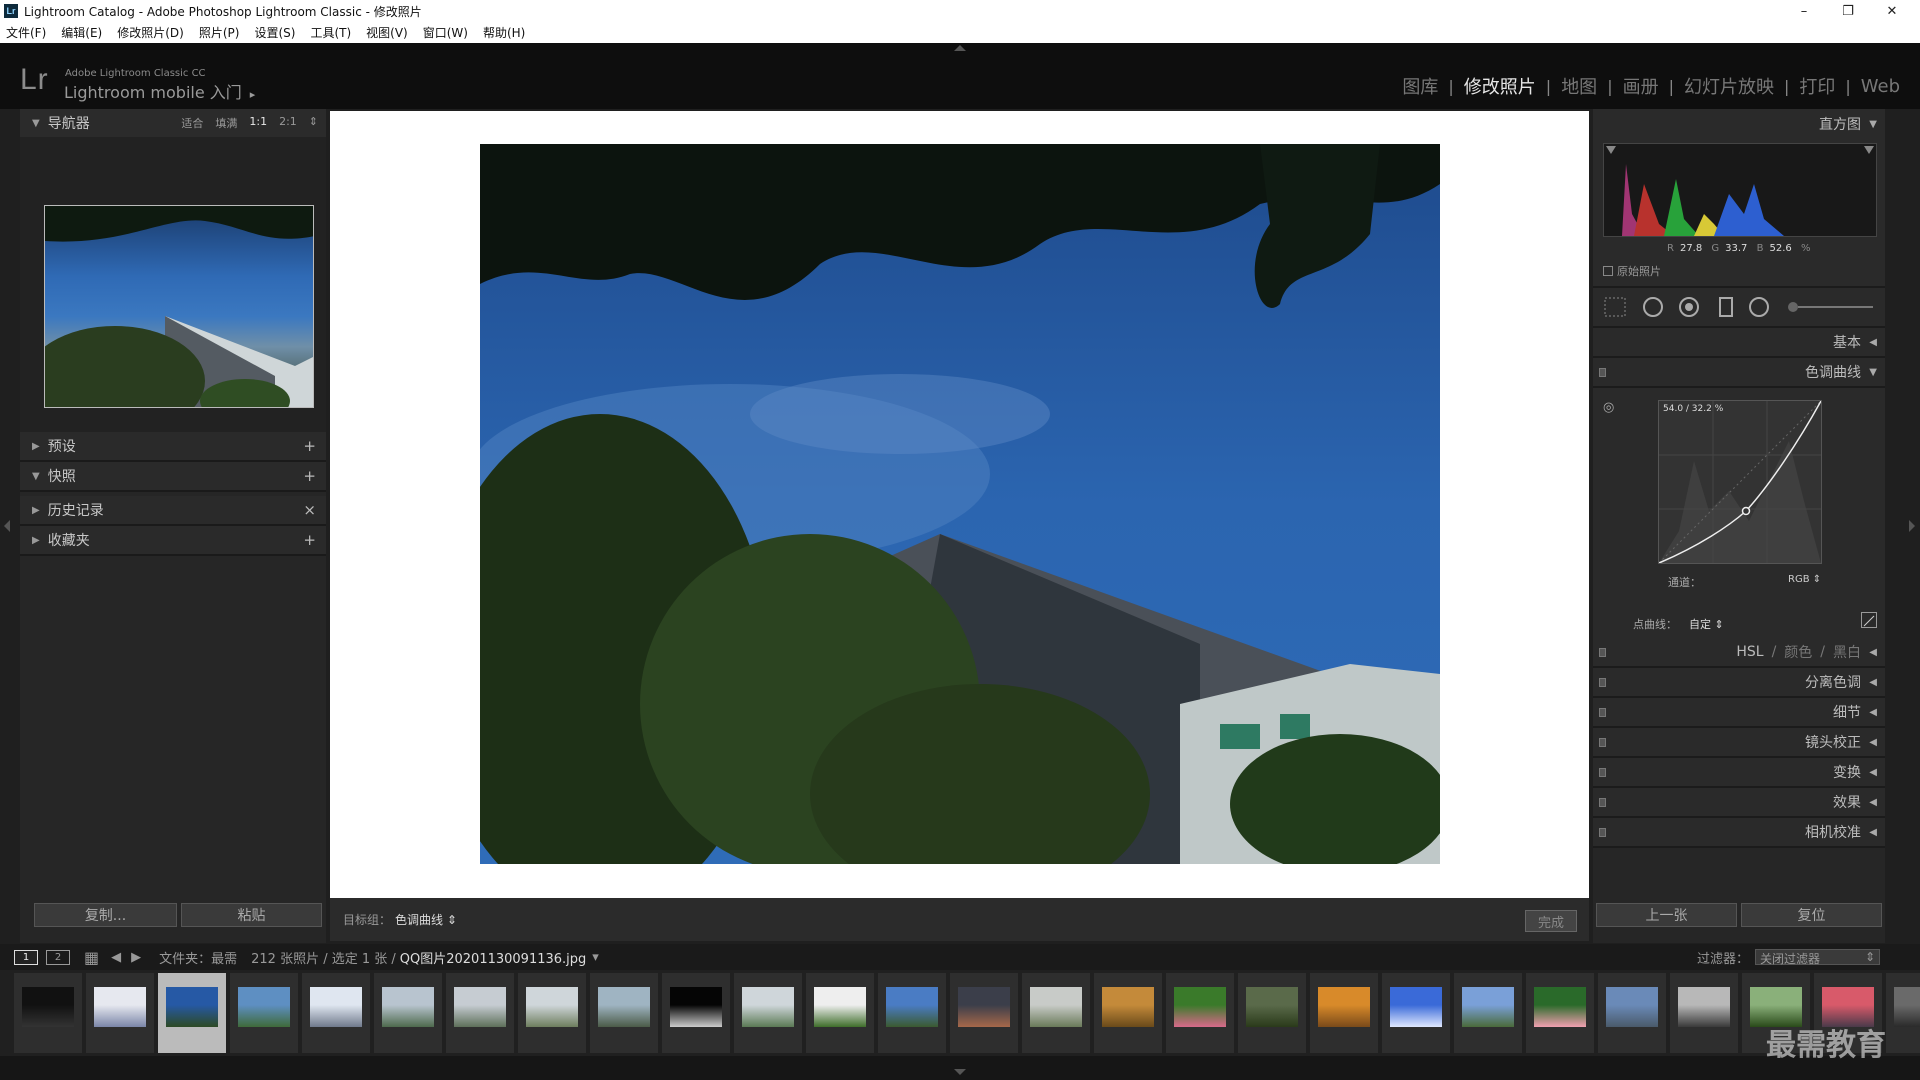  I want to click on menu-tools: 工具(T), so click(330, 32).